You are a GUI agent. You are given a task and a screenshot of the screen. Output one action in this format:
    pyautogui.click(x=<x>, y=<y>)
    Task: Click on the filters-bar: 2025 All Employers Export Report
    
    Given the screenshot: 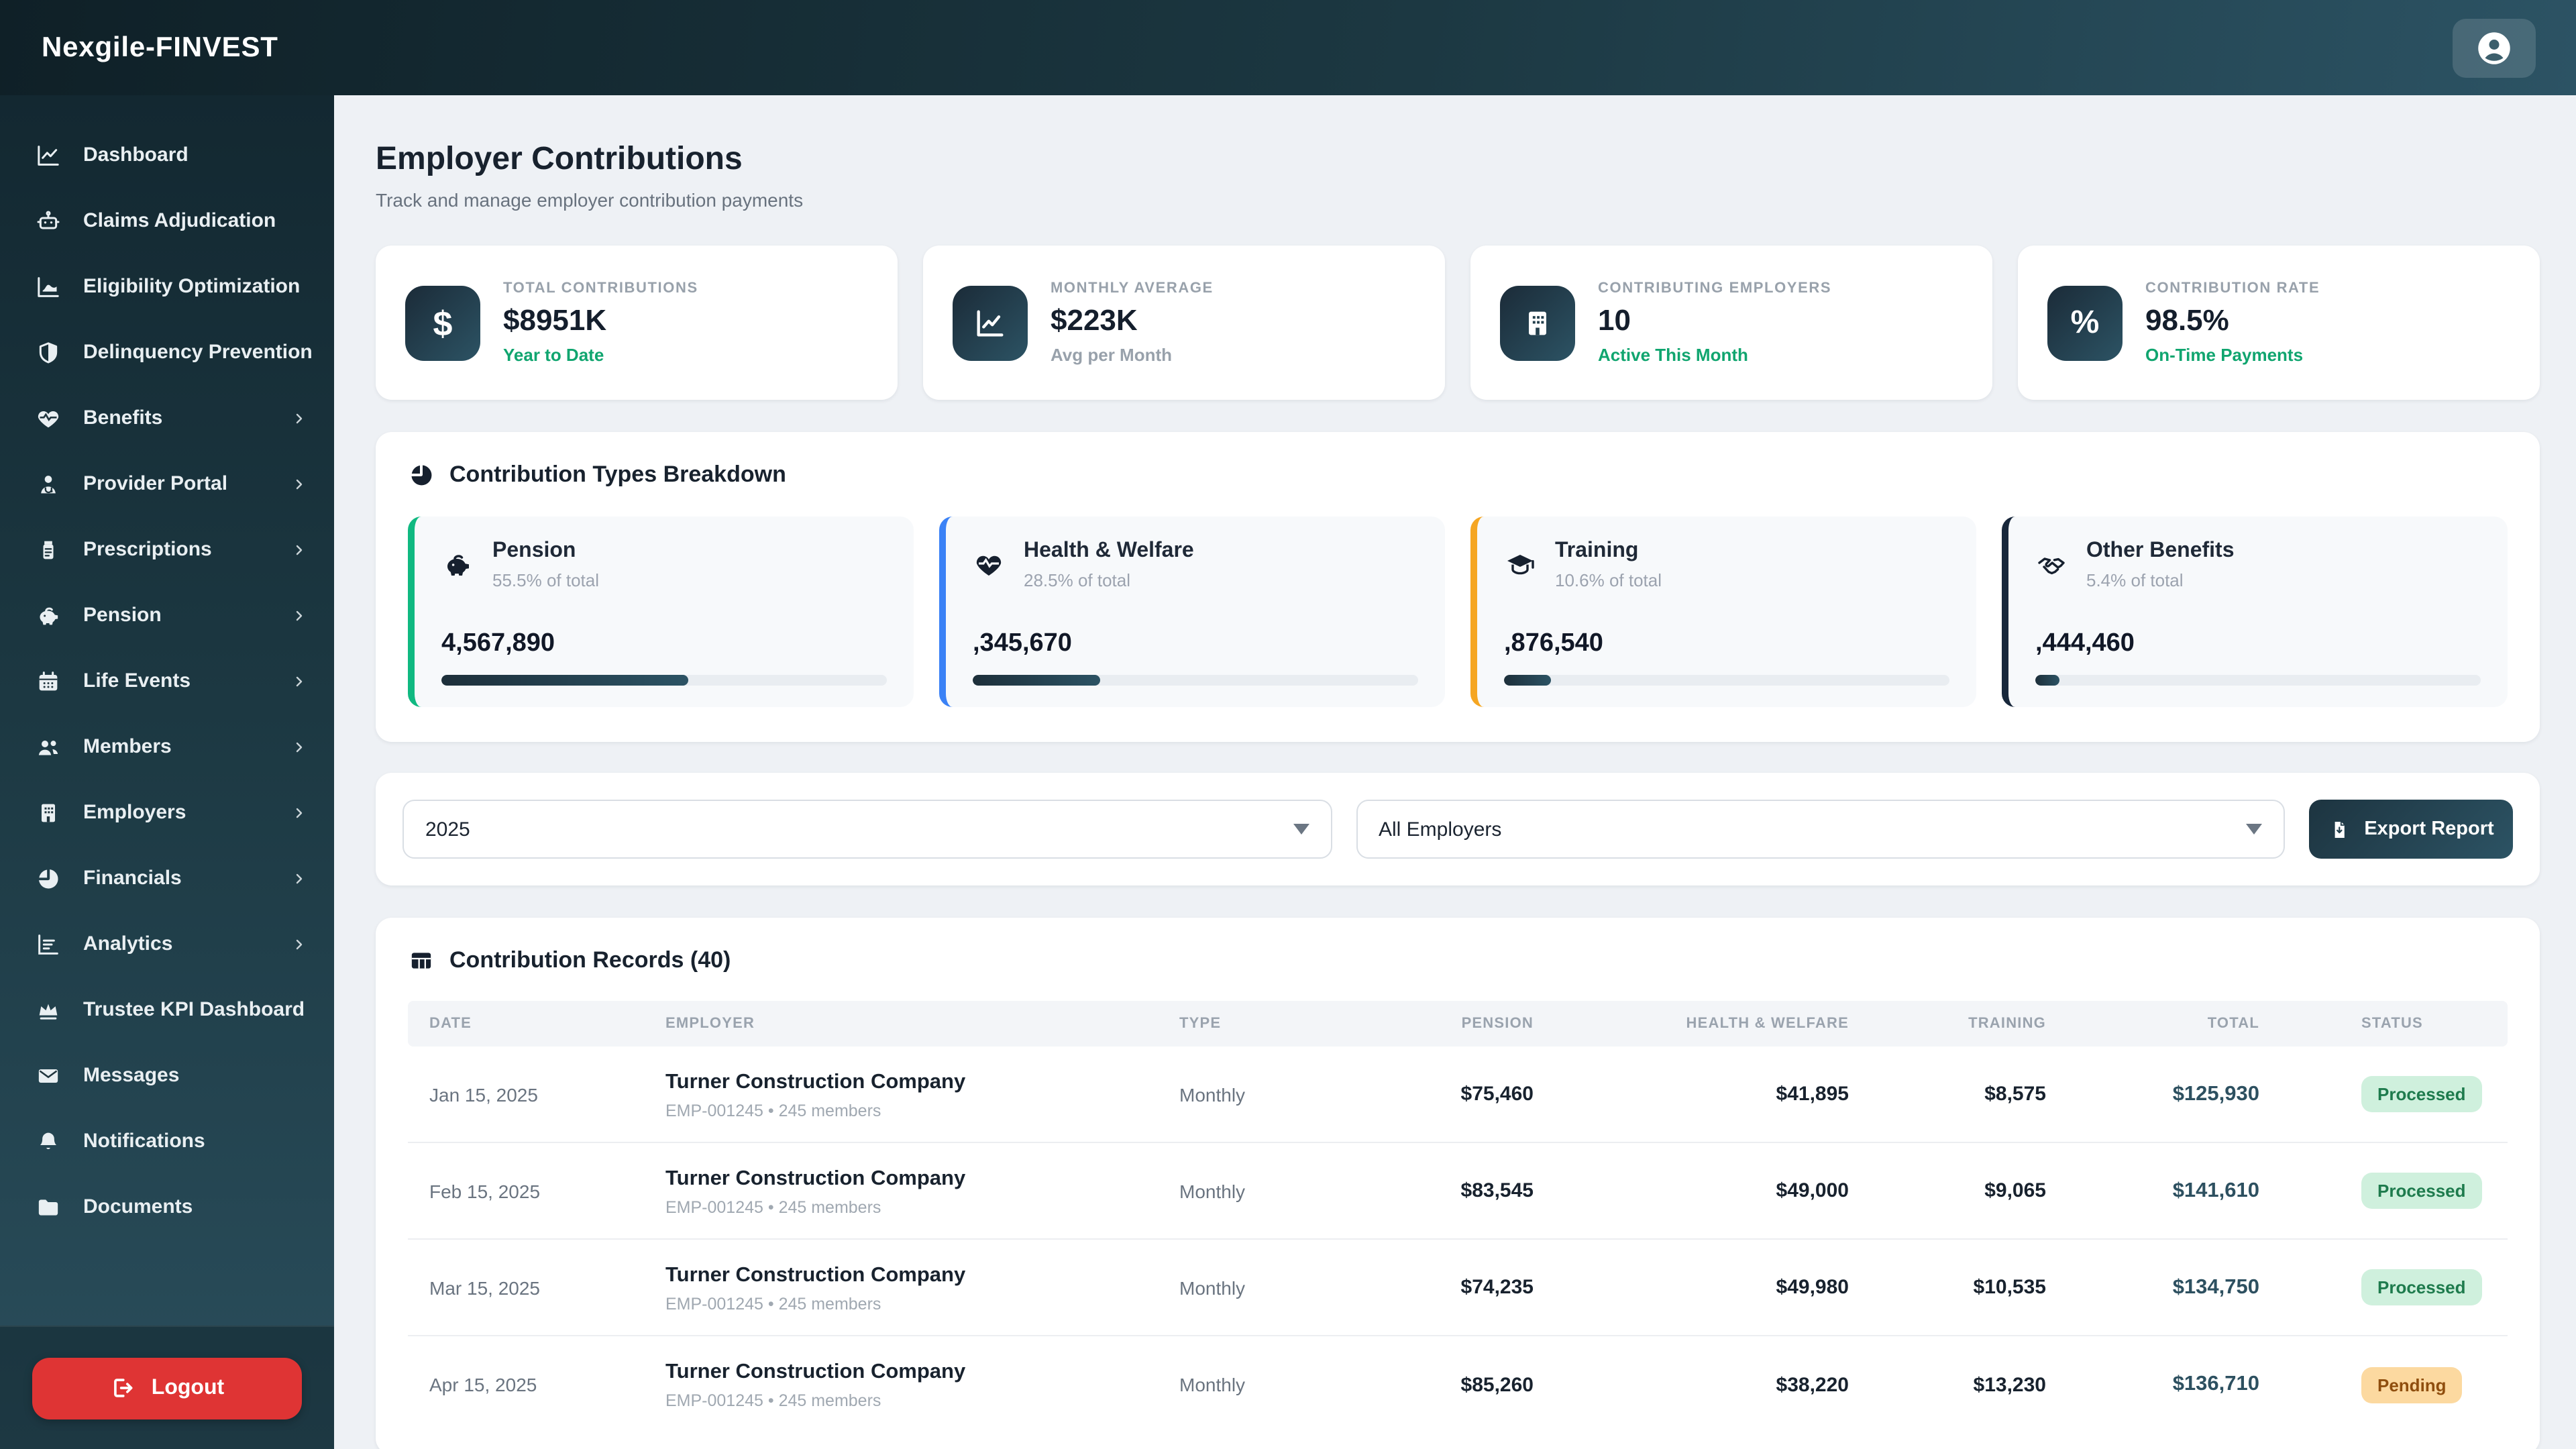 What is the action you would take?
    pyautogui.click(x=1458, y=829)
    